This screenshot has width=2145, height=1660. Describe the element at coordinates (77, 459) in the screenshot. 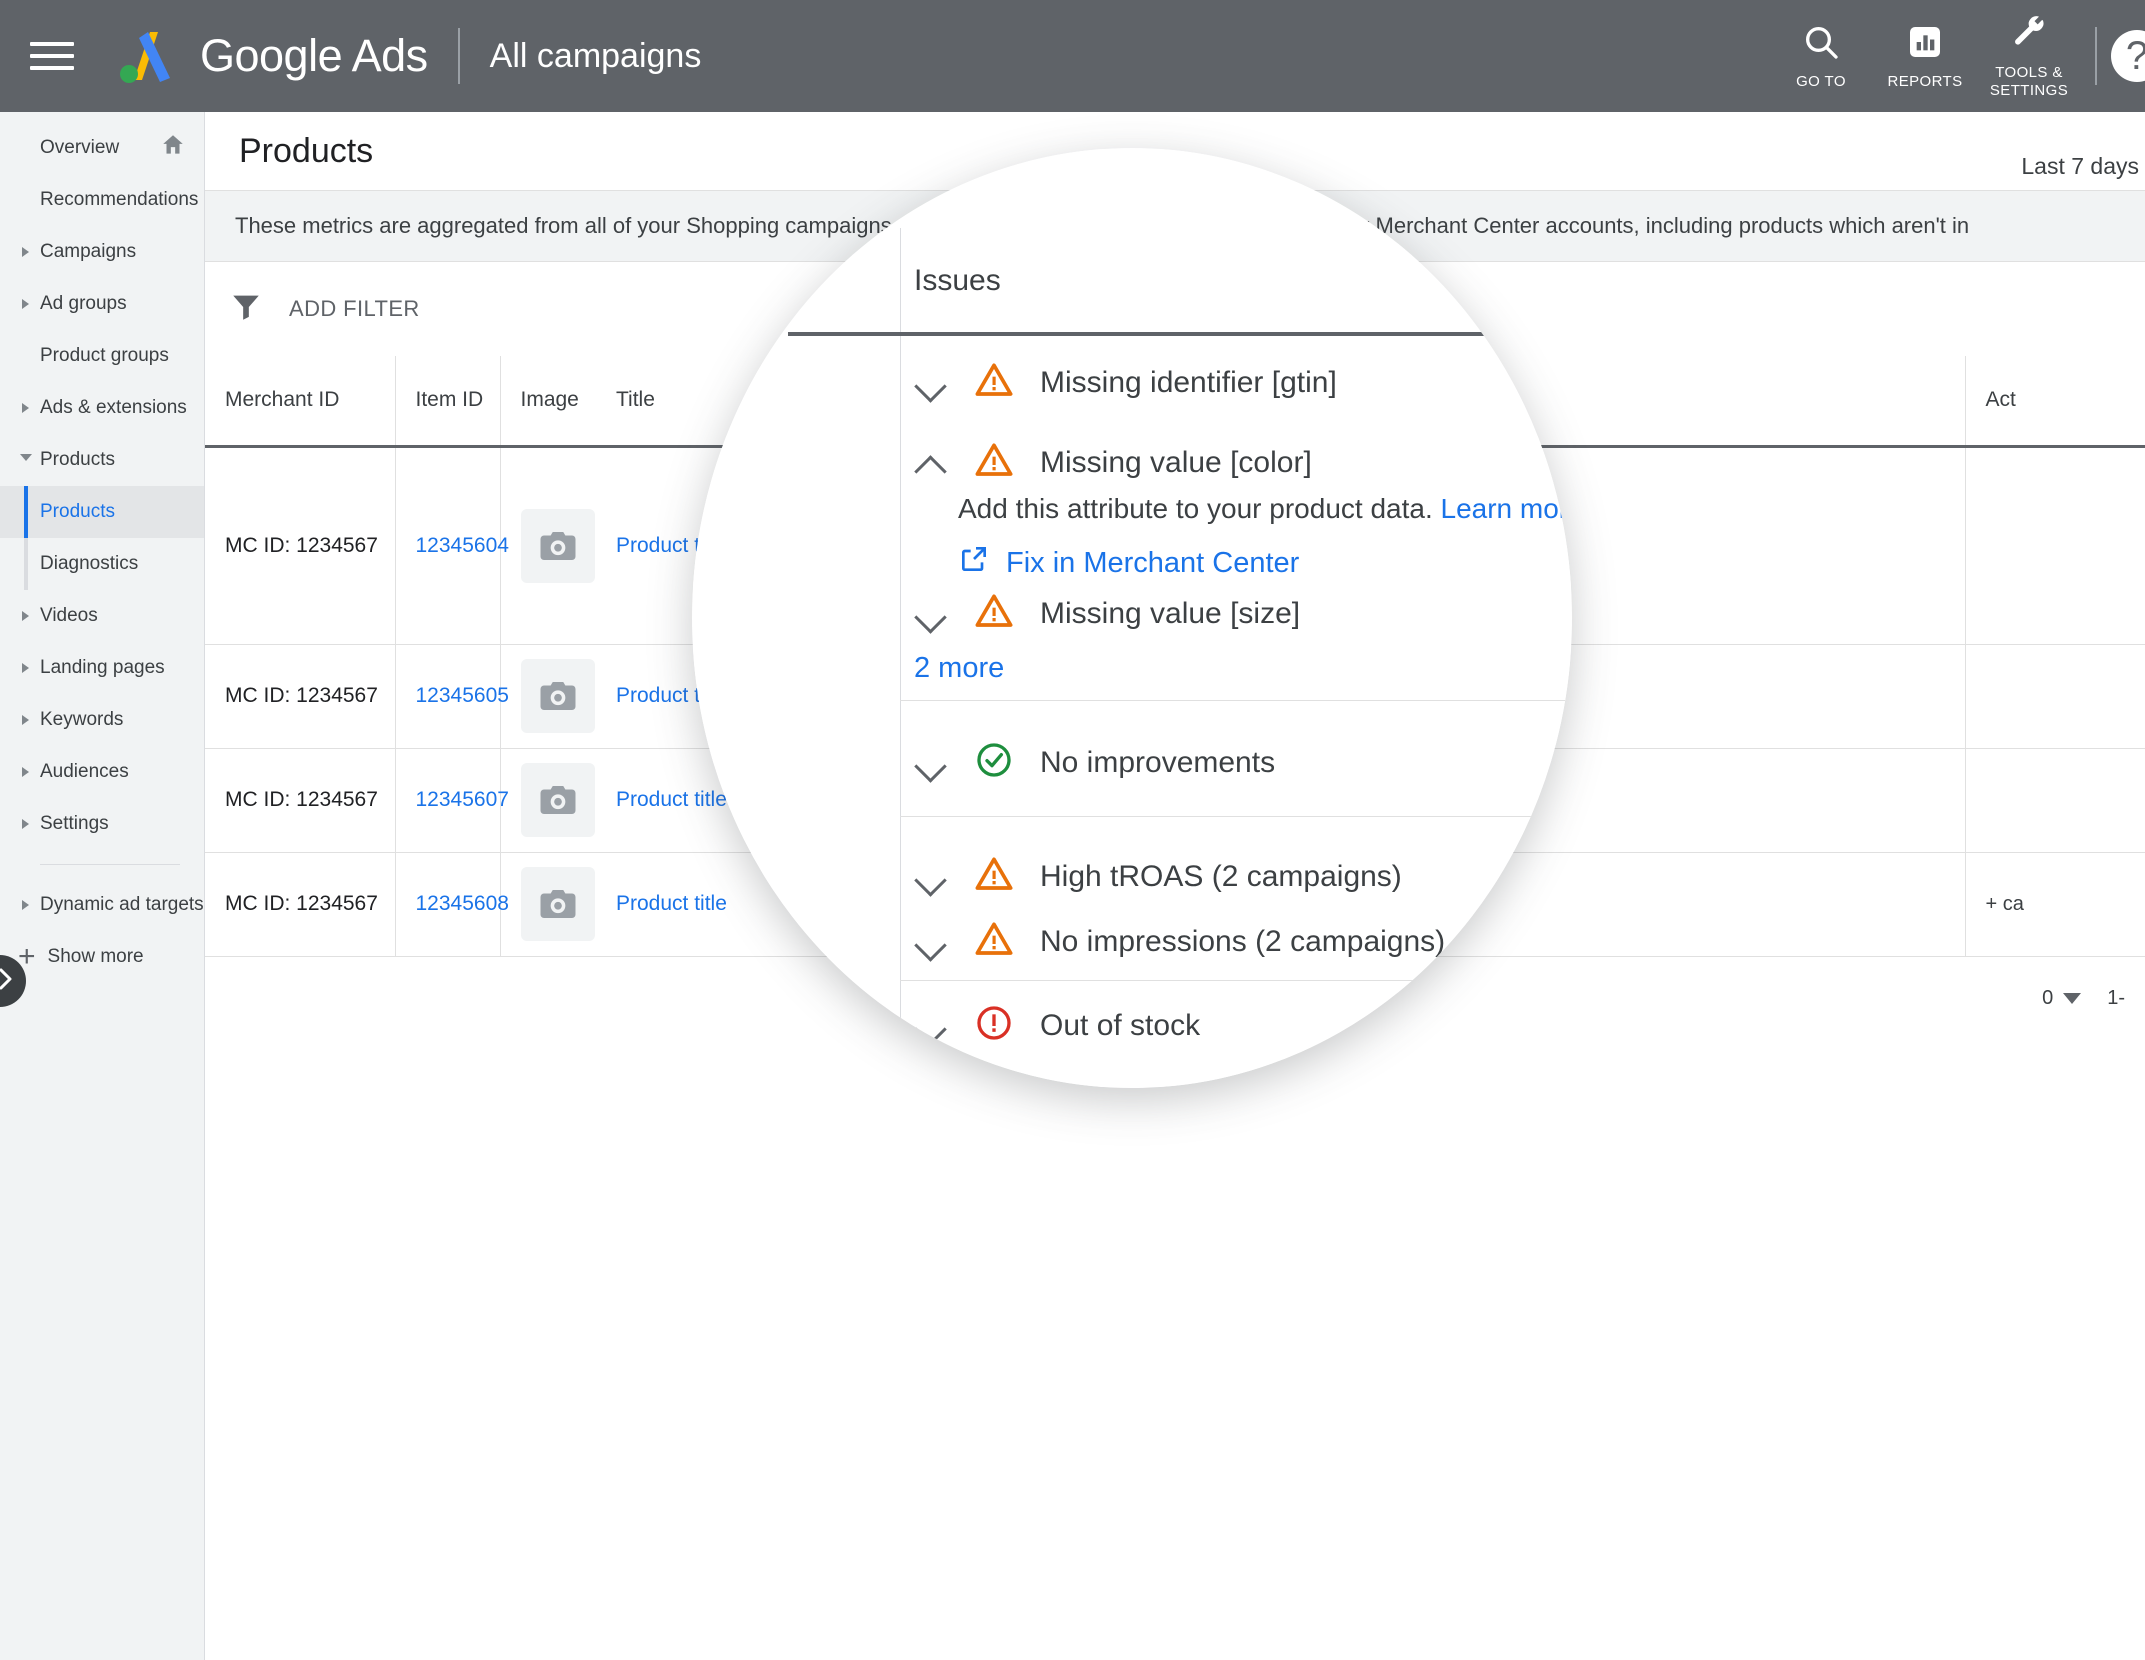

I see `sidebar-item-label: Products` at that location.